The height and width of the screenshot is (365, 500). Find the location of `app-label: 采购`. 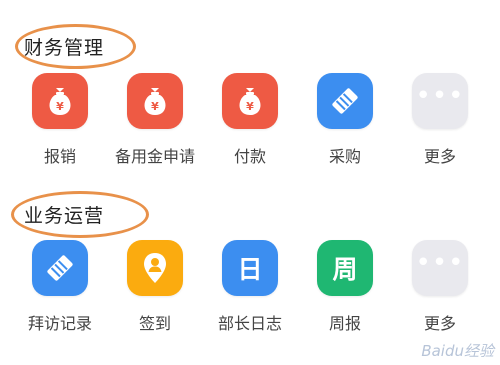

app-label: 采购 is located at coordinates (344, 156).